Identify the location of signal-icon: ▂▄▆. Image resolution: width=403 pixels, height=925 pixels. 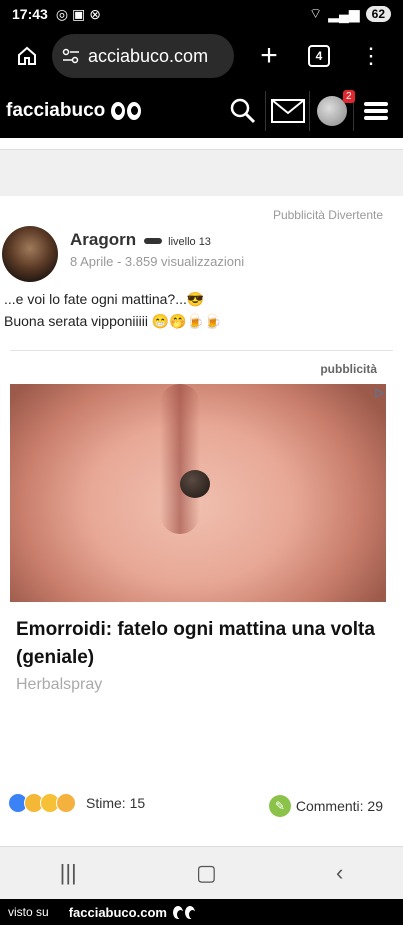
(344, 13).